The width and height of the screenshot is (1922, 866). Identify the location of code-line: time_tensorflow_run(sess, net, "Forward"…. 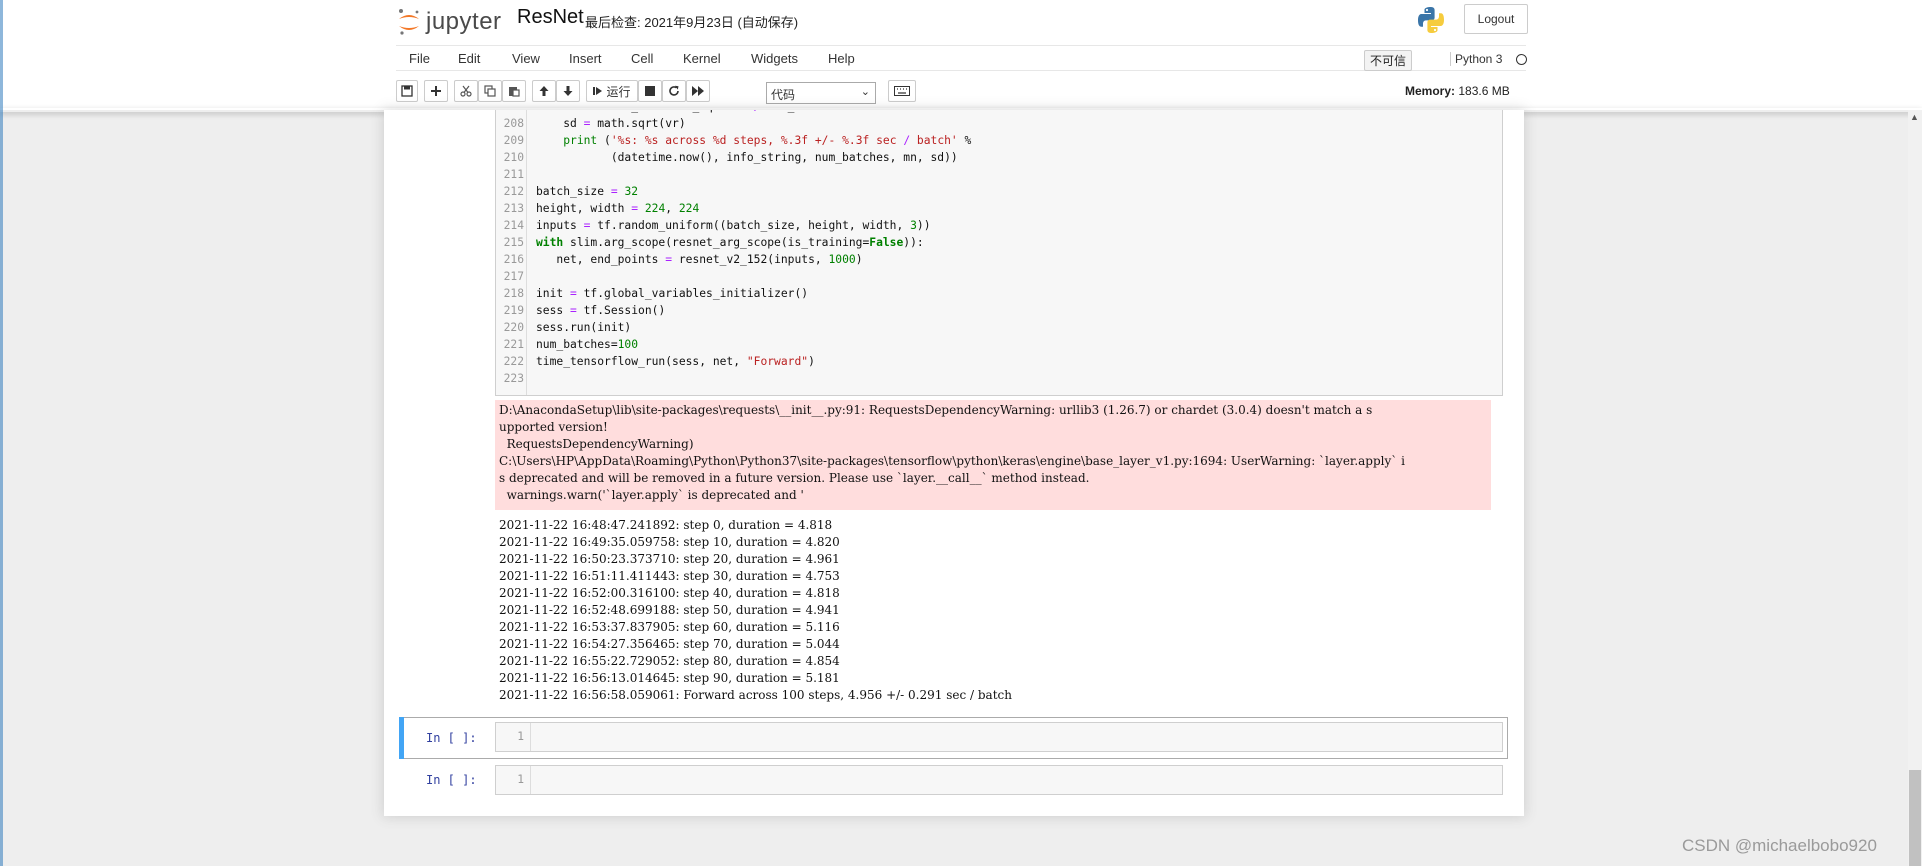
(675, 361).